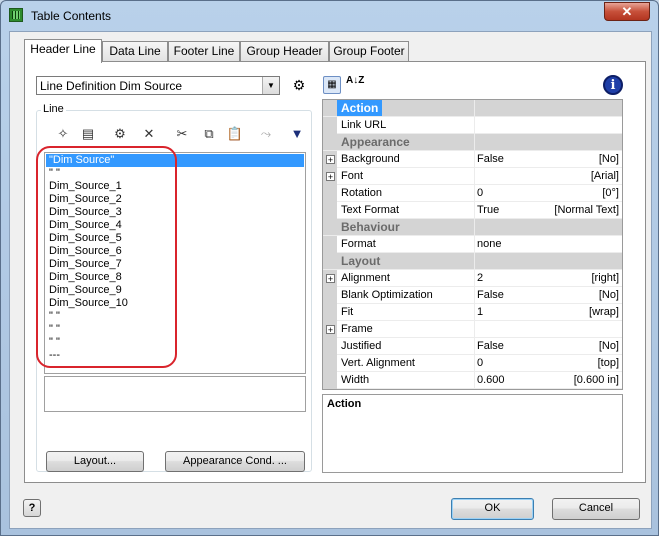 Image resolution: width=659 pixels, height=536 pixels. What do you see at coordinates (387, 295) in the screenshot?
I see `property-name-label: Blank Optimization` at bounding box center [387, 295].